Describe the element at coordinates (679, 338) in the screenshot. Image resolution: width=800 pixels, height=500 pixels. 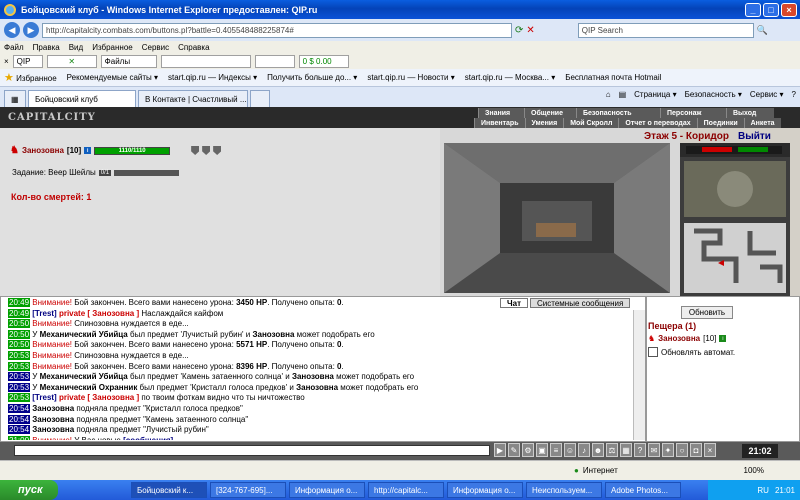
I see `room-player-name: Занозовна` at that location.